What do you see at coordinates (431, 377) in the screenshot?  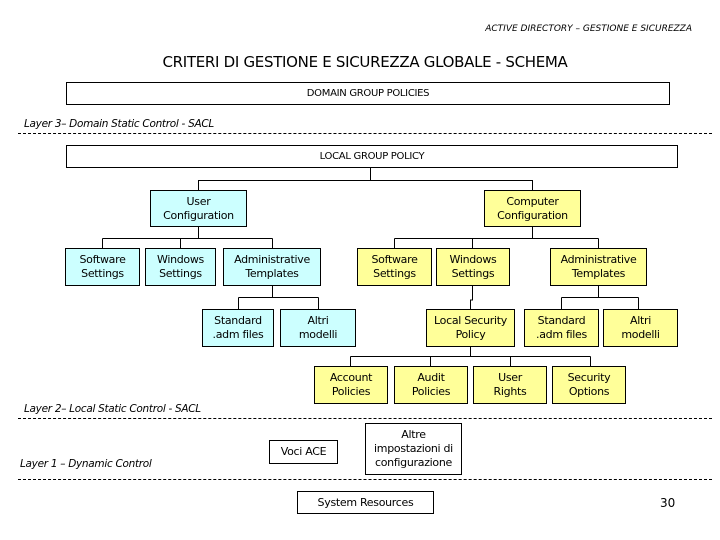 I see `box-line: Audit` at bounding box center [431, 377].